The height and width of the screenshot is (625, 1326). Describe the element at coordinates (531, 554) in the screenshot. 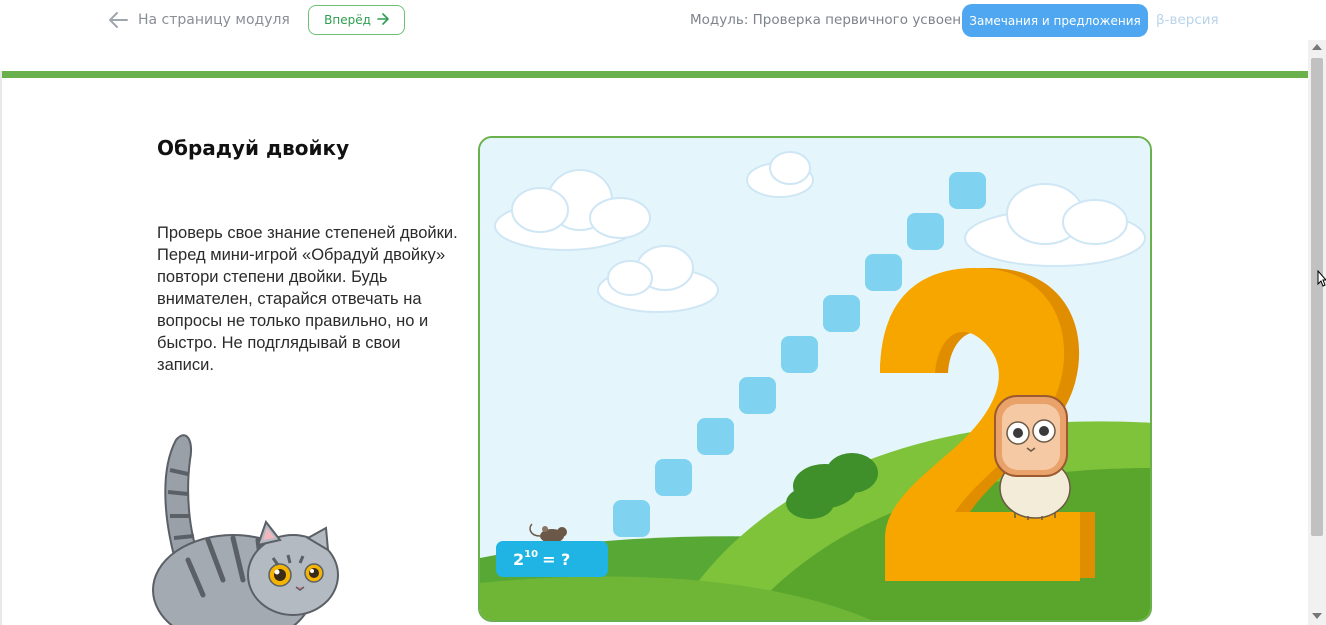

I see `question-exponent: 10` at that location.